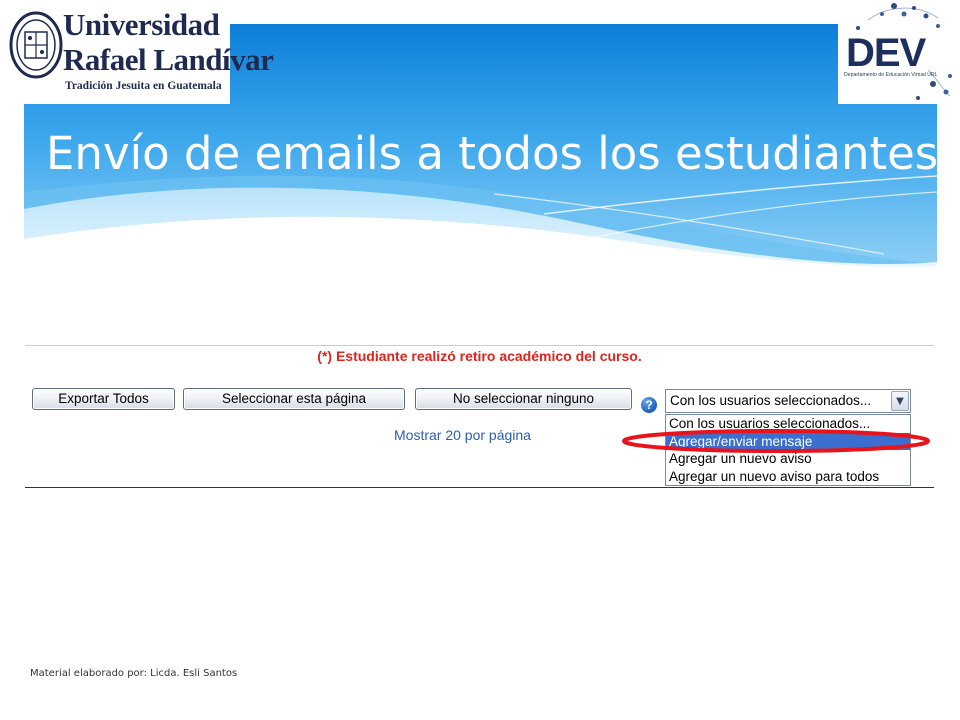 Image resolution: width=960 pixels, height=720 pixels. What do you see at coordinates (891, 75) in the screenshot?
I see `dev-logo-caption: Departamento de Educación Virtual URL` at bounding box center [891, 75].